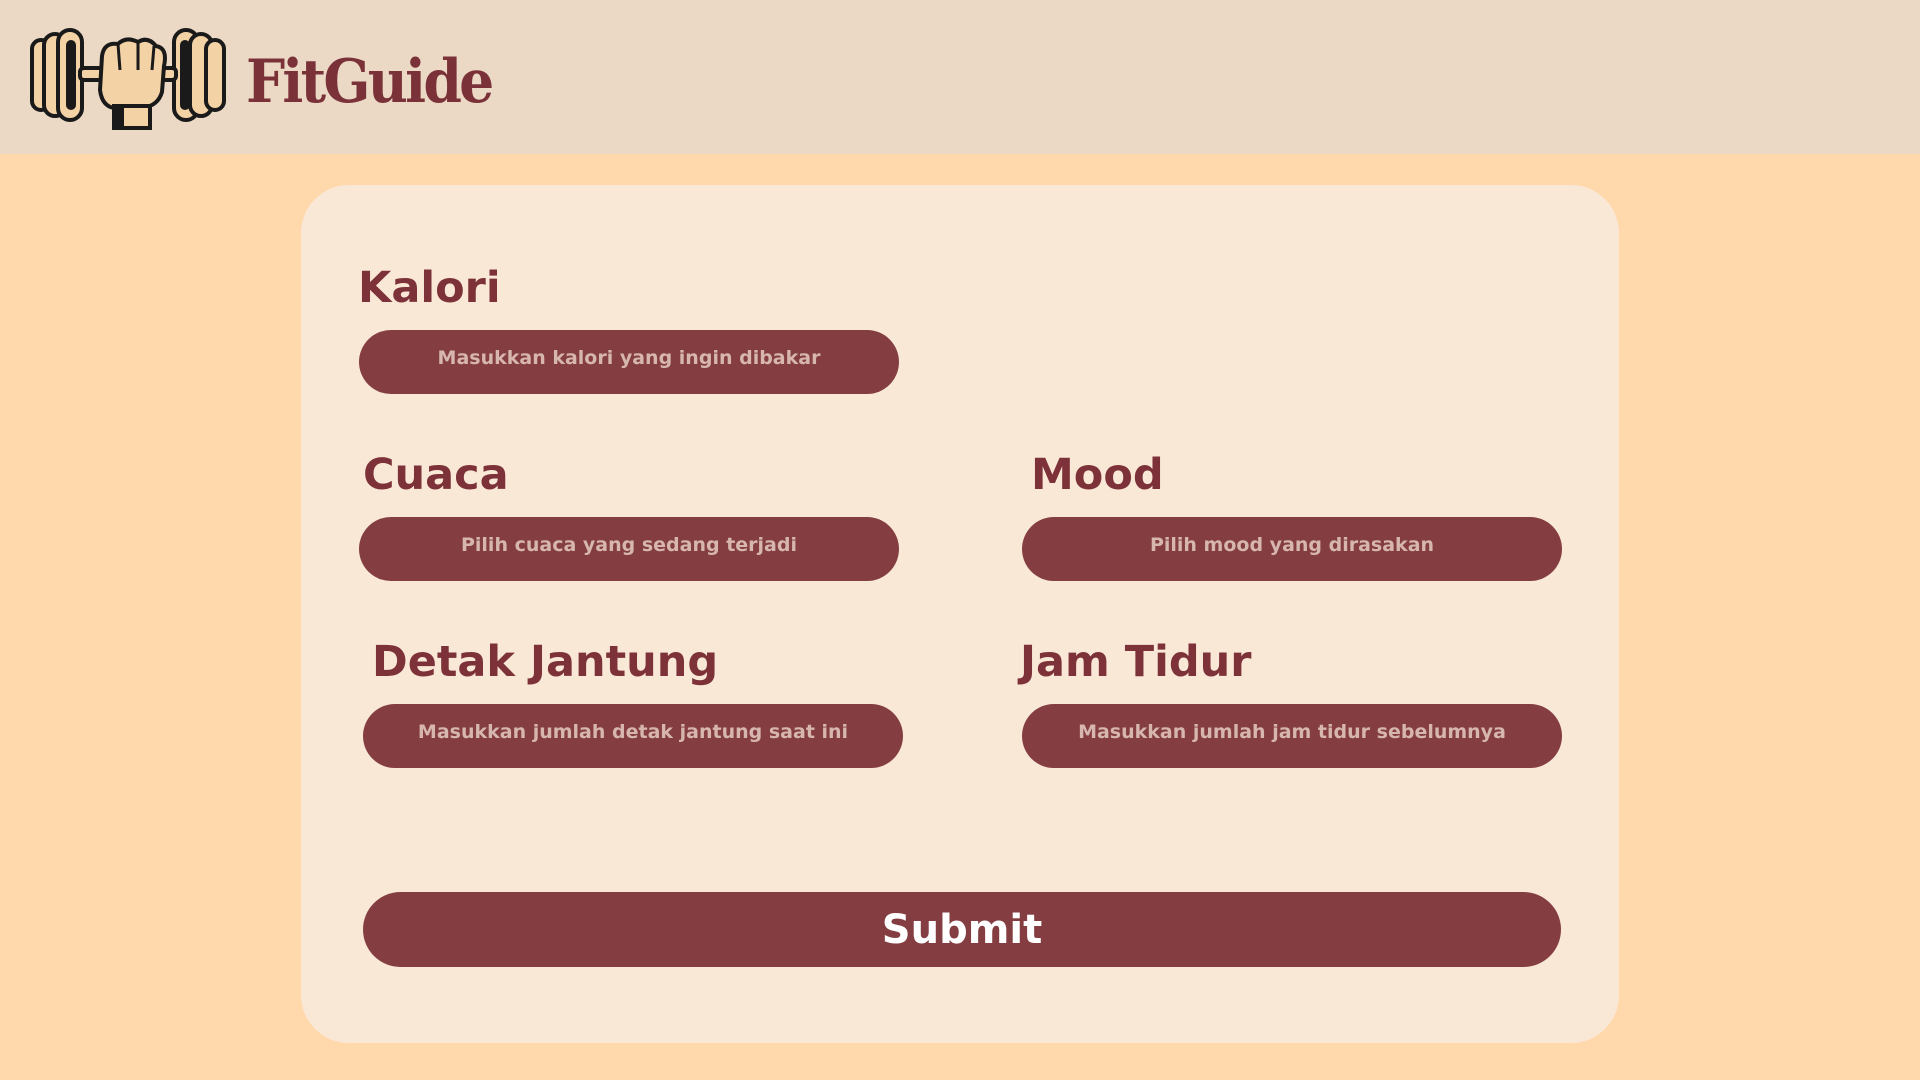 Image resolution: width=1920 pixels, height=1080 pixels. What do you see at coordinates (429, 288) in the screenshot?
I see `label-kalori: Kalori` at bounding box center [429, 288].